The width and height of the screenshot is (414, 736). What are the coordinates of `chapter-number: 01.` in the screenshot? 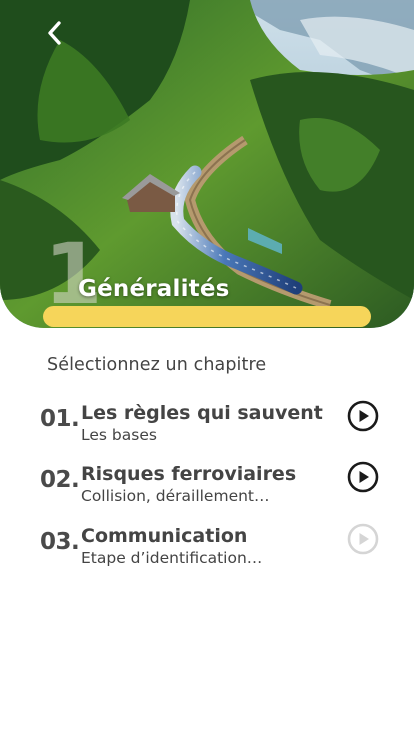 It's located at (60, 419).